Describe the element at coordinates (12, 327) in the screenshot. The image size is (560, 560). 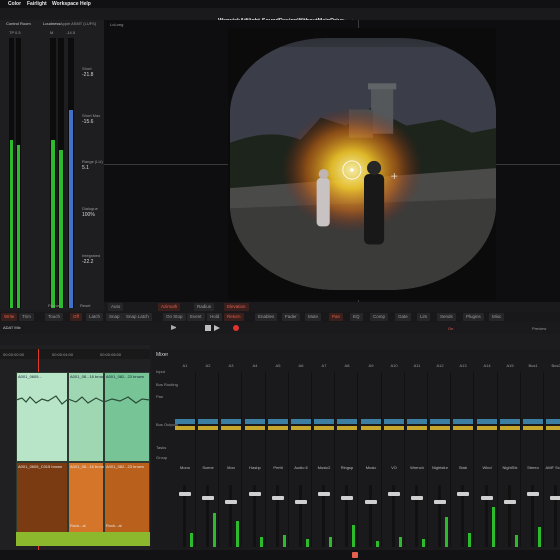
I see `track-select: ADAT Mix` at that location.